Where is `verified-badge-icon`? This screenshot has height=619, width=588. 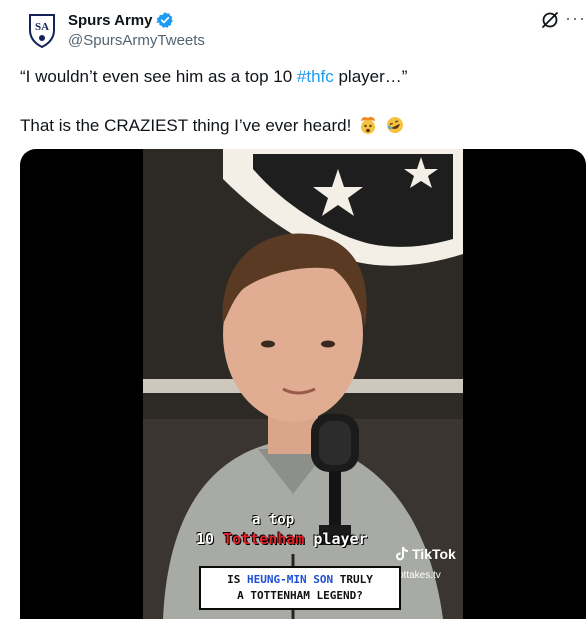
verified-badge-icon is located at coordinates (165, 20).